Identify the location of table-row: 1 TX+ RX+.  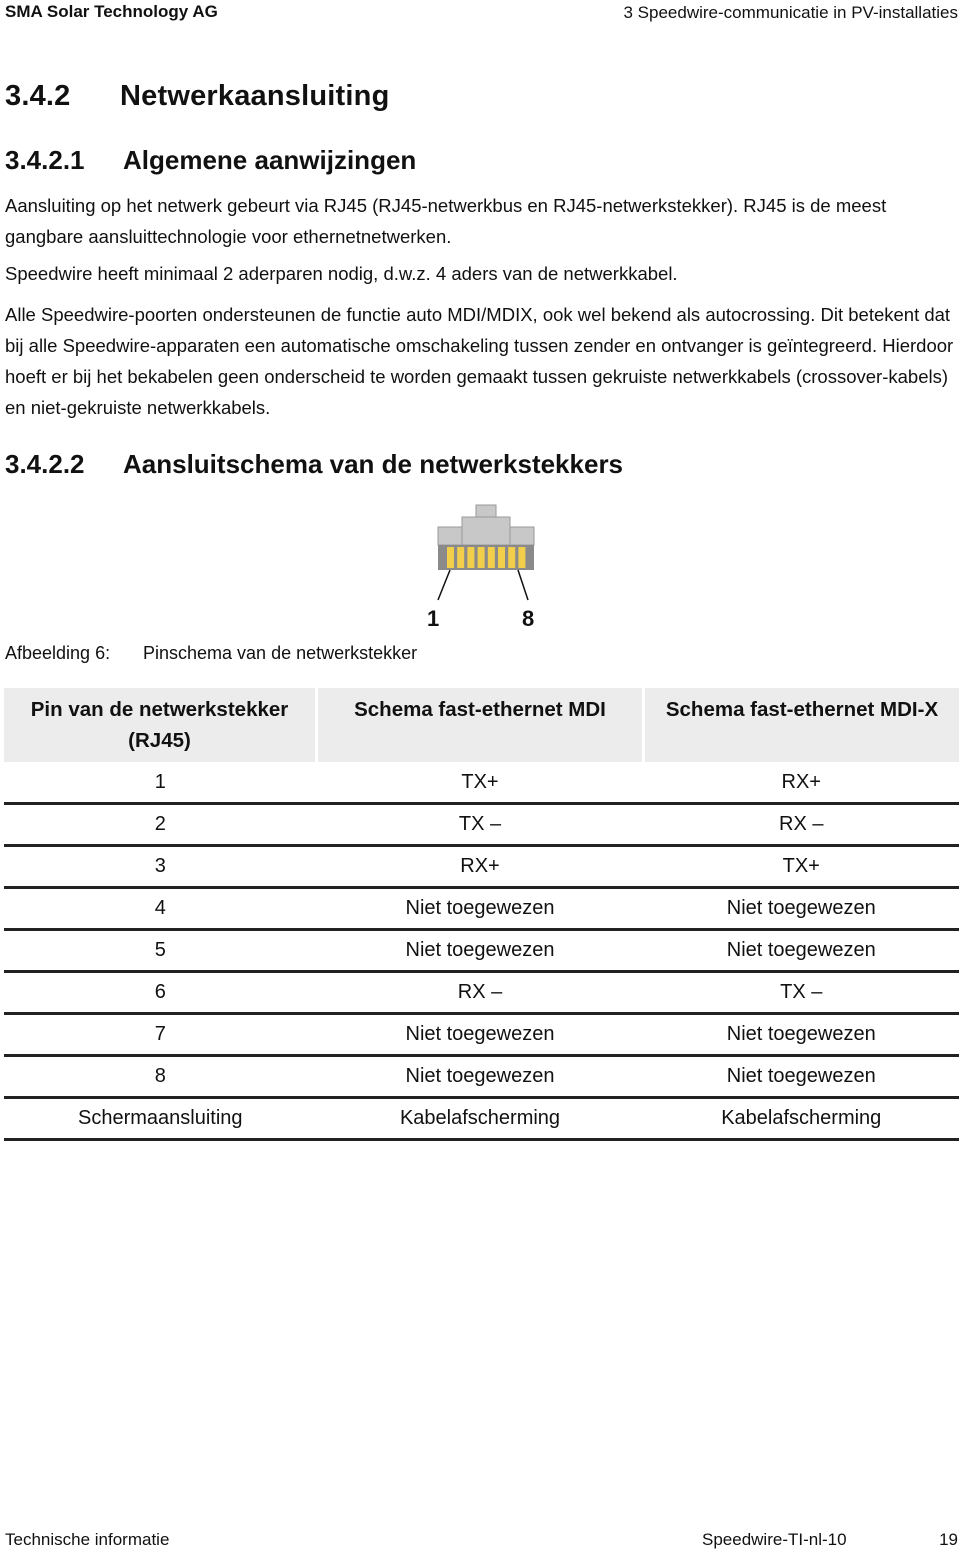
(481, 783).